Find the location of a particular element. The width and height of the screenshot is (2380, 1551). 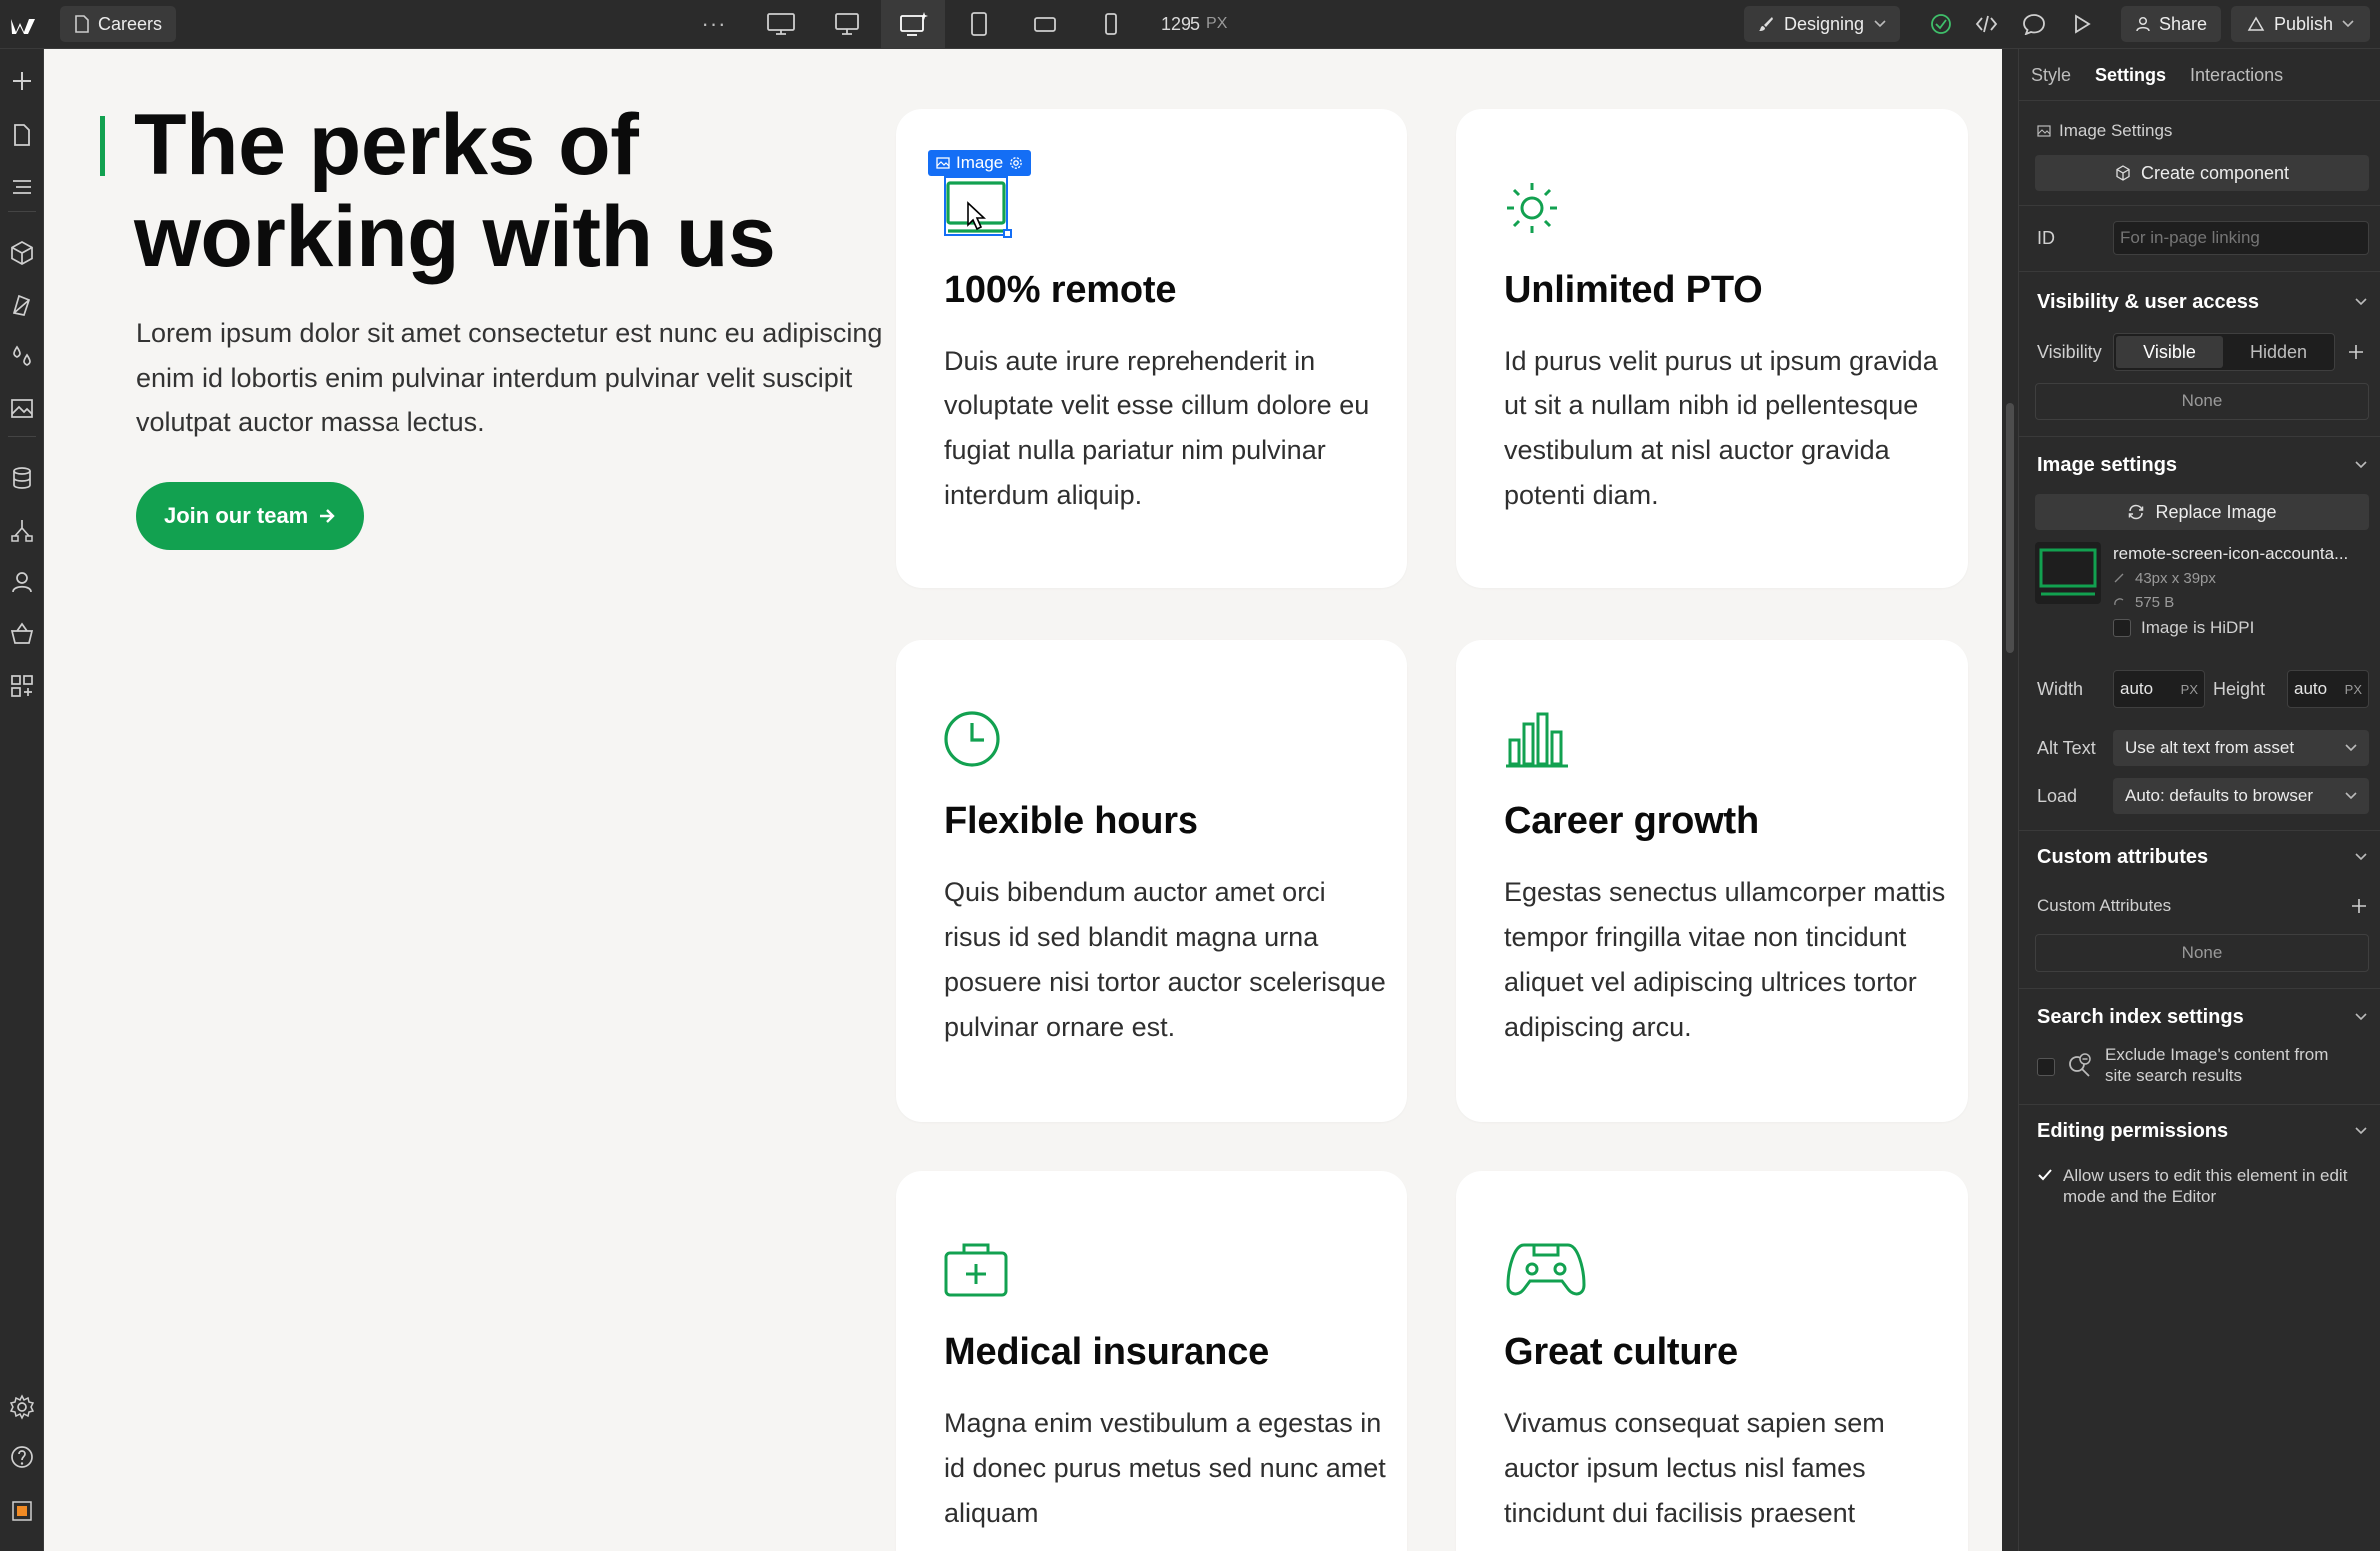

preview-play-icon is located at coordinates (2082, 24).